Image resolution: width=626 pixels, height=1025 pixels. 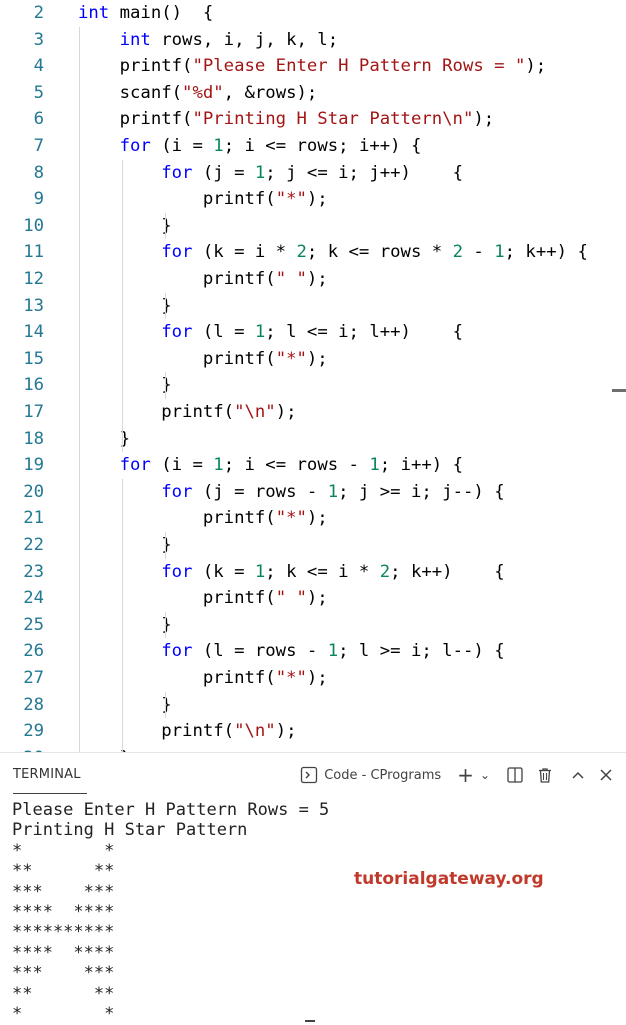 I want to click on code-text: for (i = 1; i <= rows; i++) {, so click(x=250, y=146).